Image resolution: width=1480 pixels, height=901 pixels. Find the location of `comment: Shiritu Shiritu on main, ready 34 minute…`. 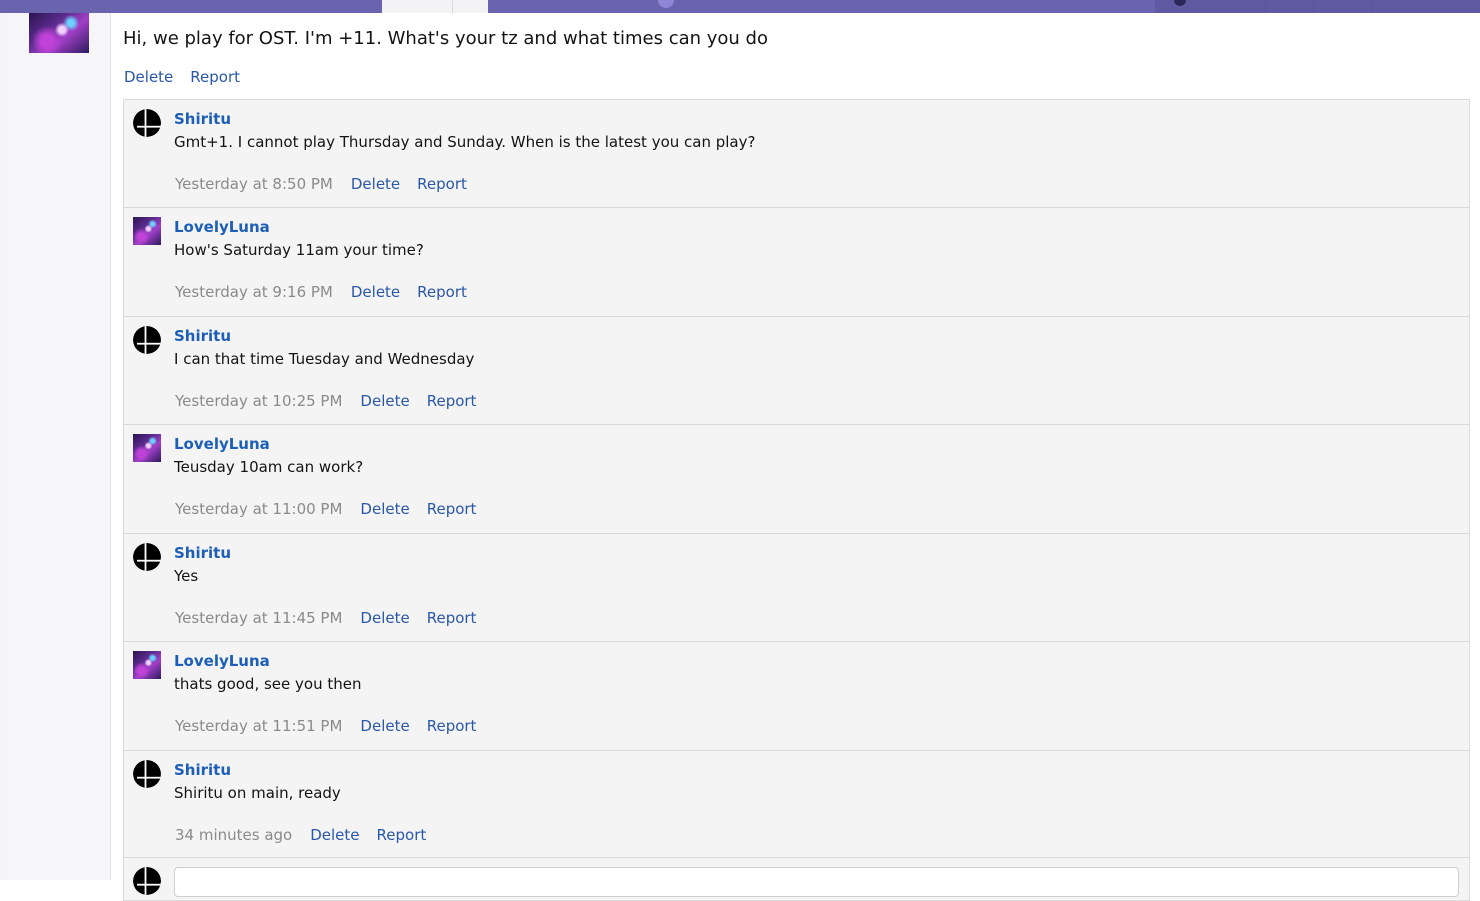

comment: Shiritu Shiritu on main, ready 34 minute… is located at coordinates (796, 804).